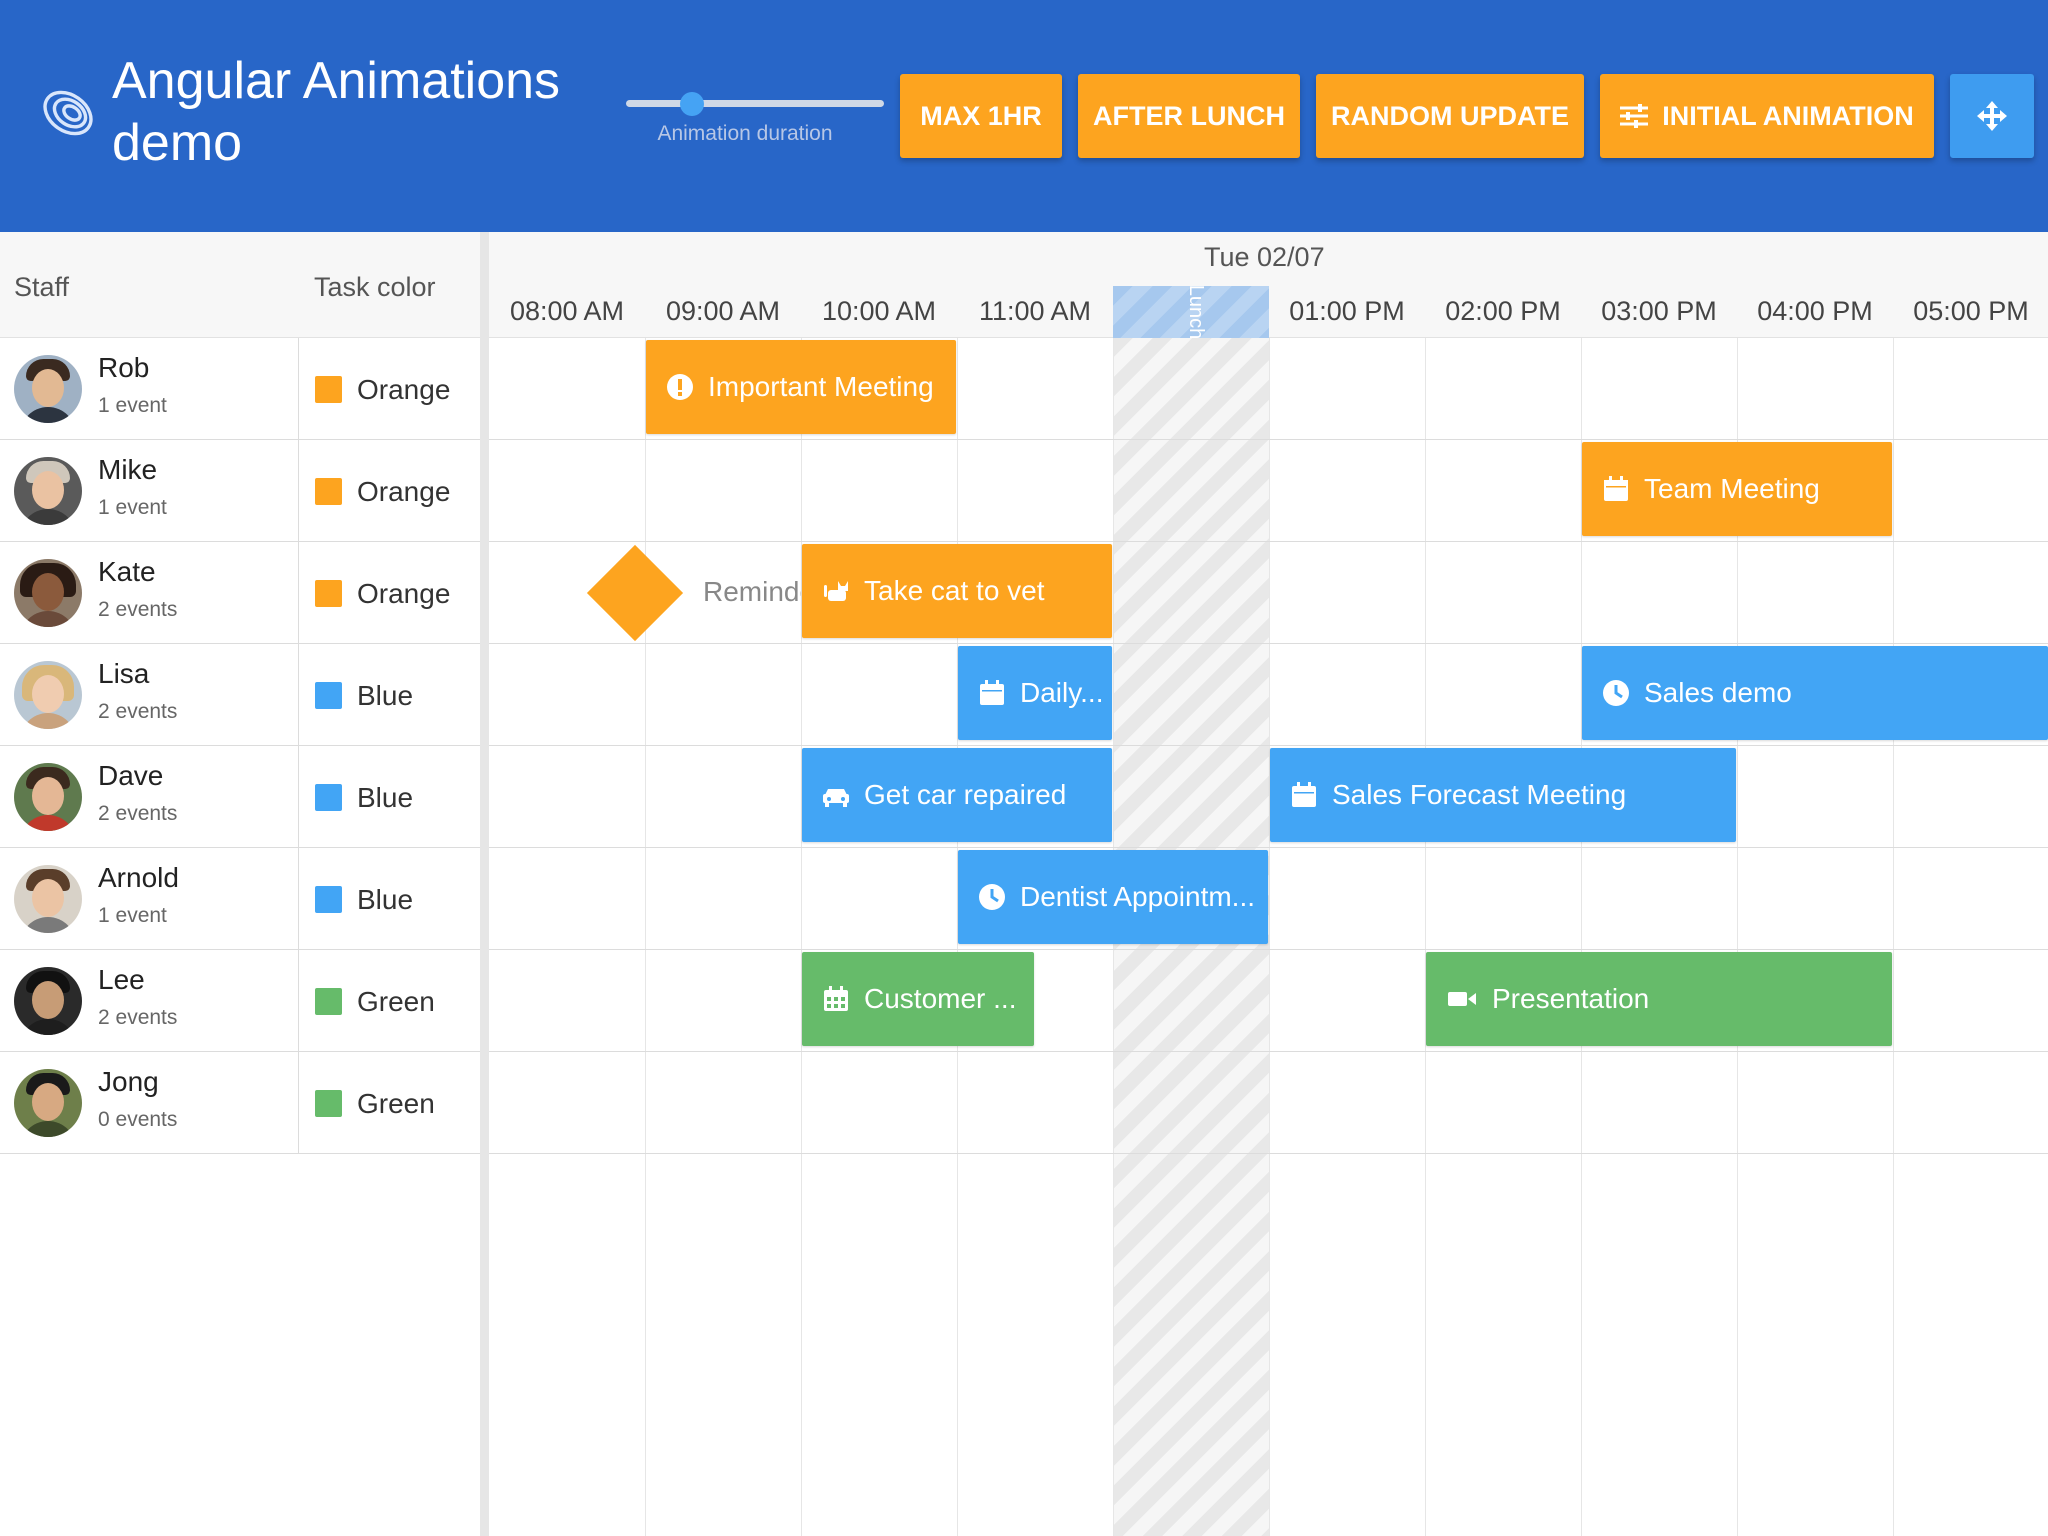 This screenshot has width=2048, height=1536. What do you see at coordinates (121, 979) in the screenshot?
I see `staff-name: Lee` at bounding box center [121, 979].